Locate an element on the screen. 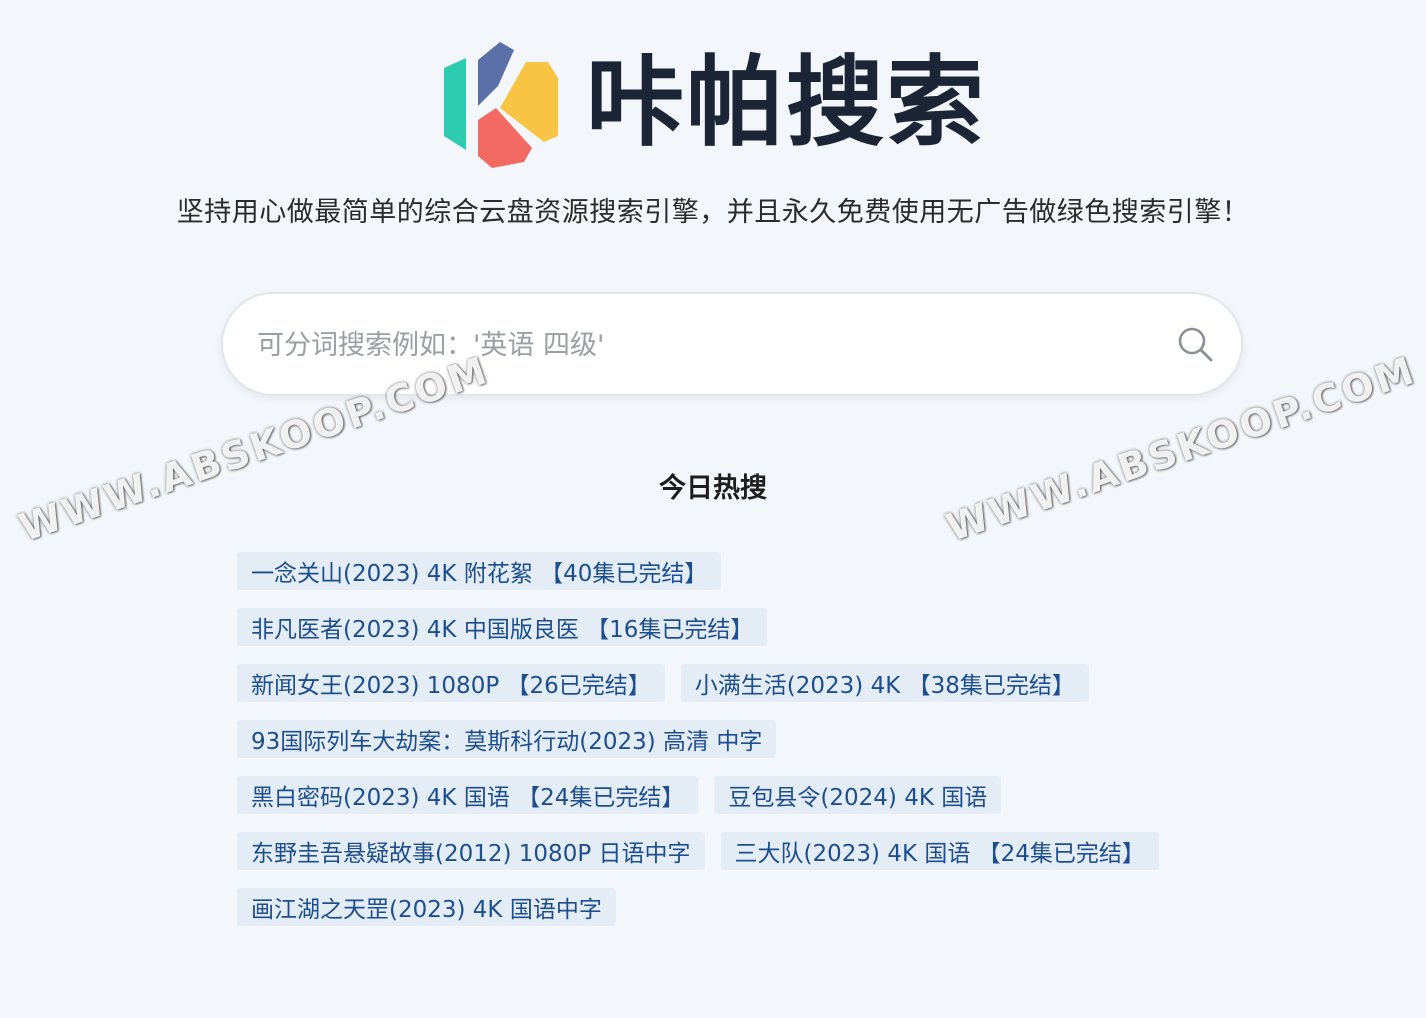 The width and height of the screenshot is (1426, 1018). search-icon is located at coordinates (1195, 344).